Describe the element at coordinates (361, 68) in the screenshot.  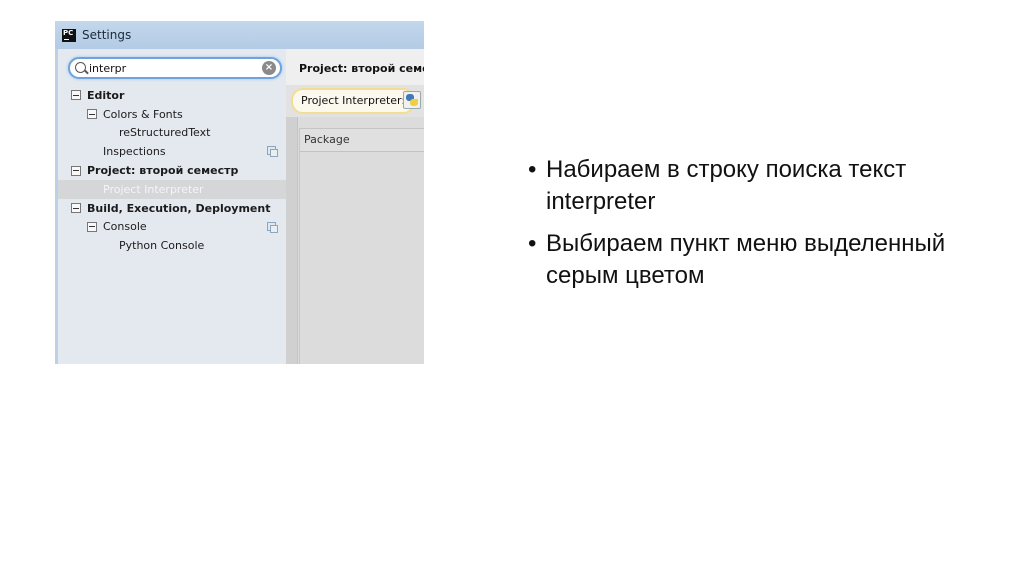
I see `page-title: Project: второй семе` at that location.